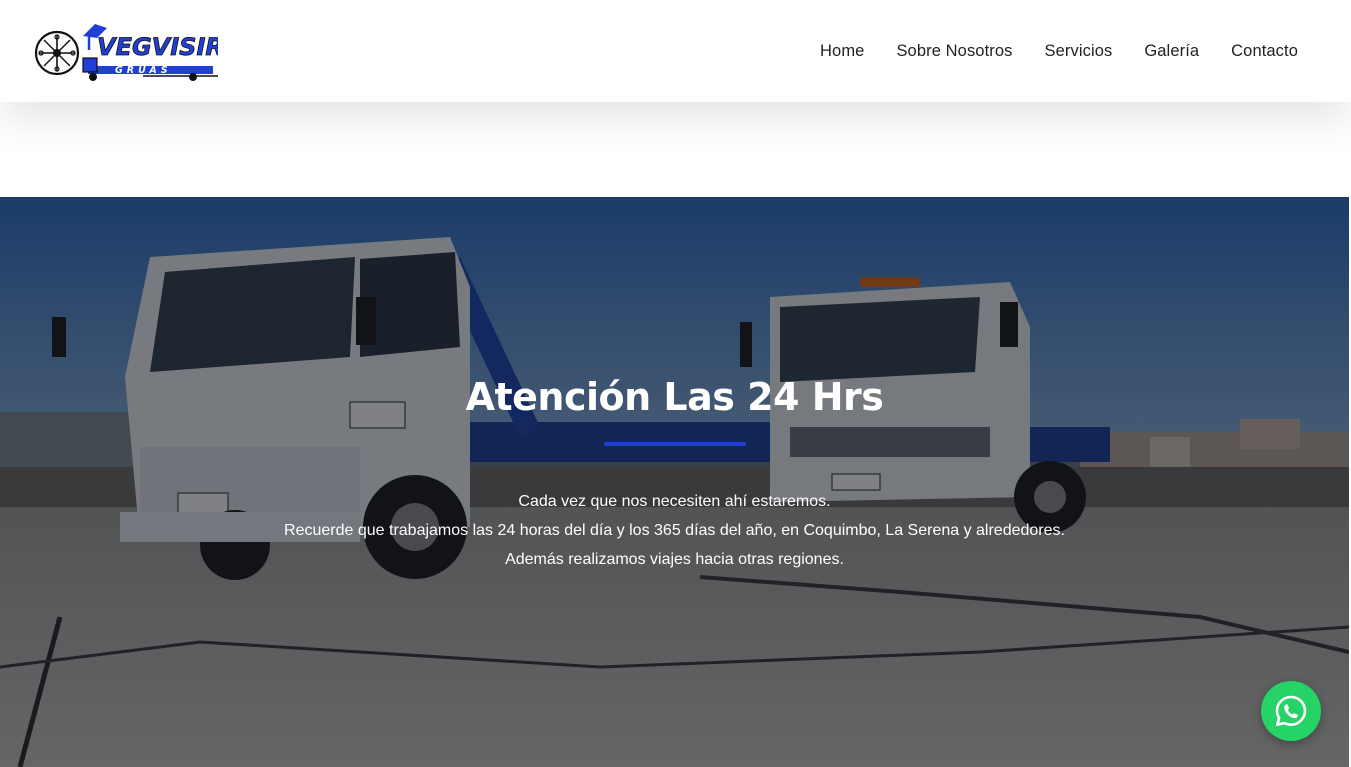 The image size is (1351, 767). I want to click on vegvisir-compass-icon, so click(57, 53).